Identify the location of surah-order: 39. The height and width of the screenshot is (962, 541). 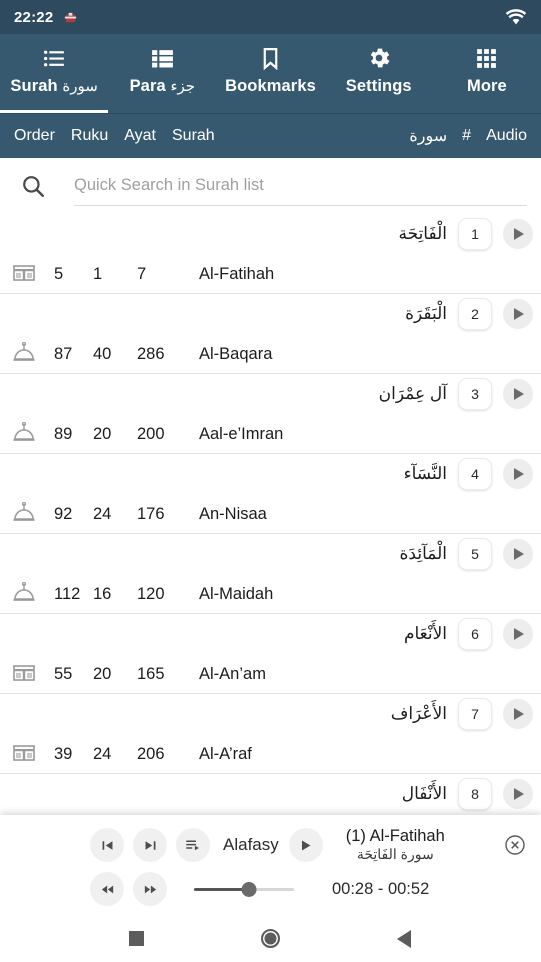
(63, 753).